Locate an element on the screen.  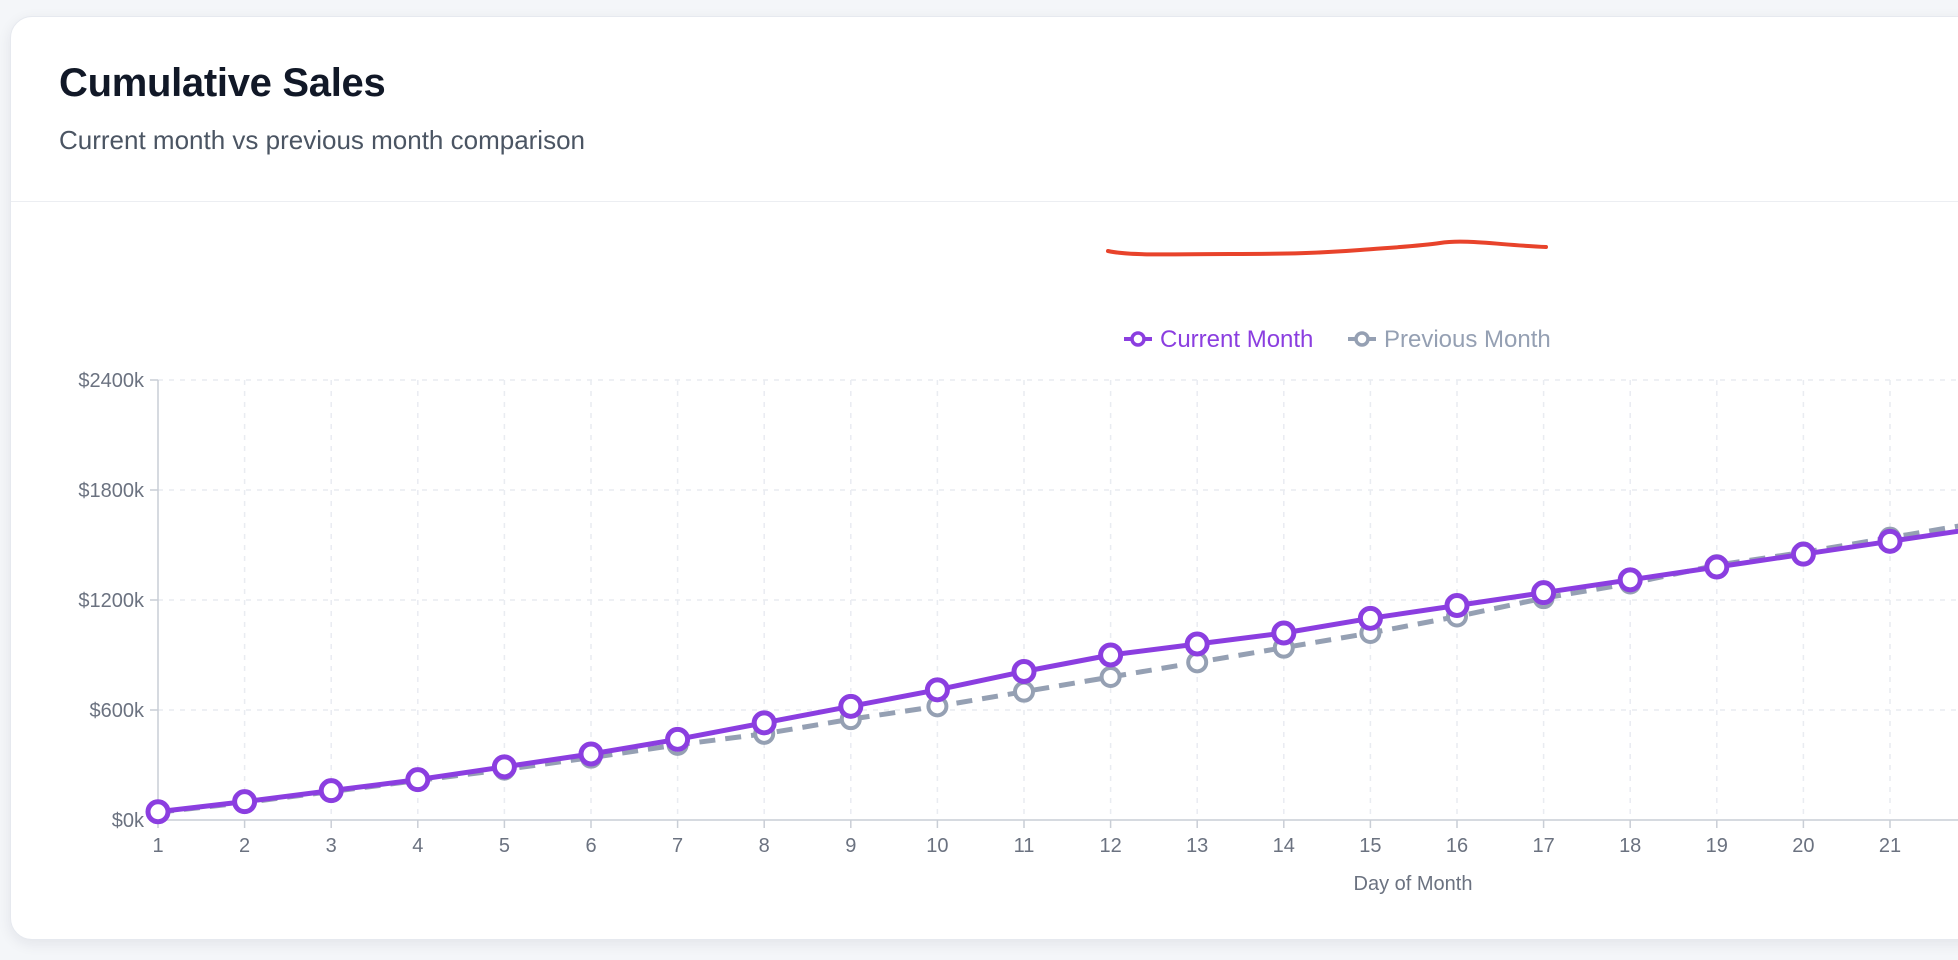
y-tick-label: $1800k is located at coordinates (111, 491).